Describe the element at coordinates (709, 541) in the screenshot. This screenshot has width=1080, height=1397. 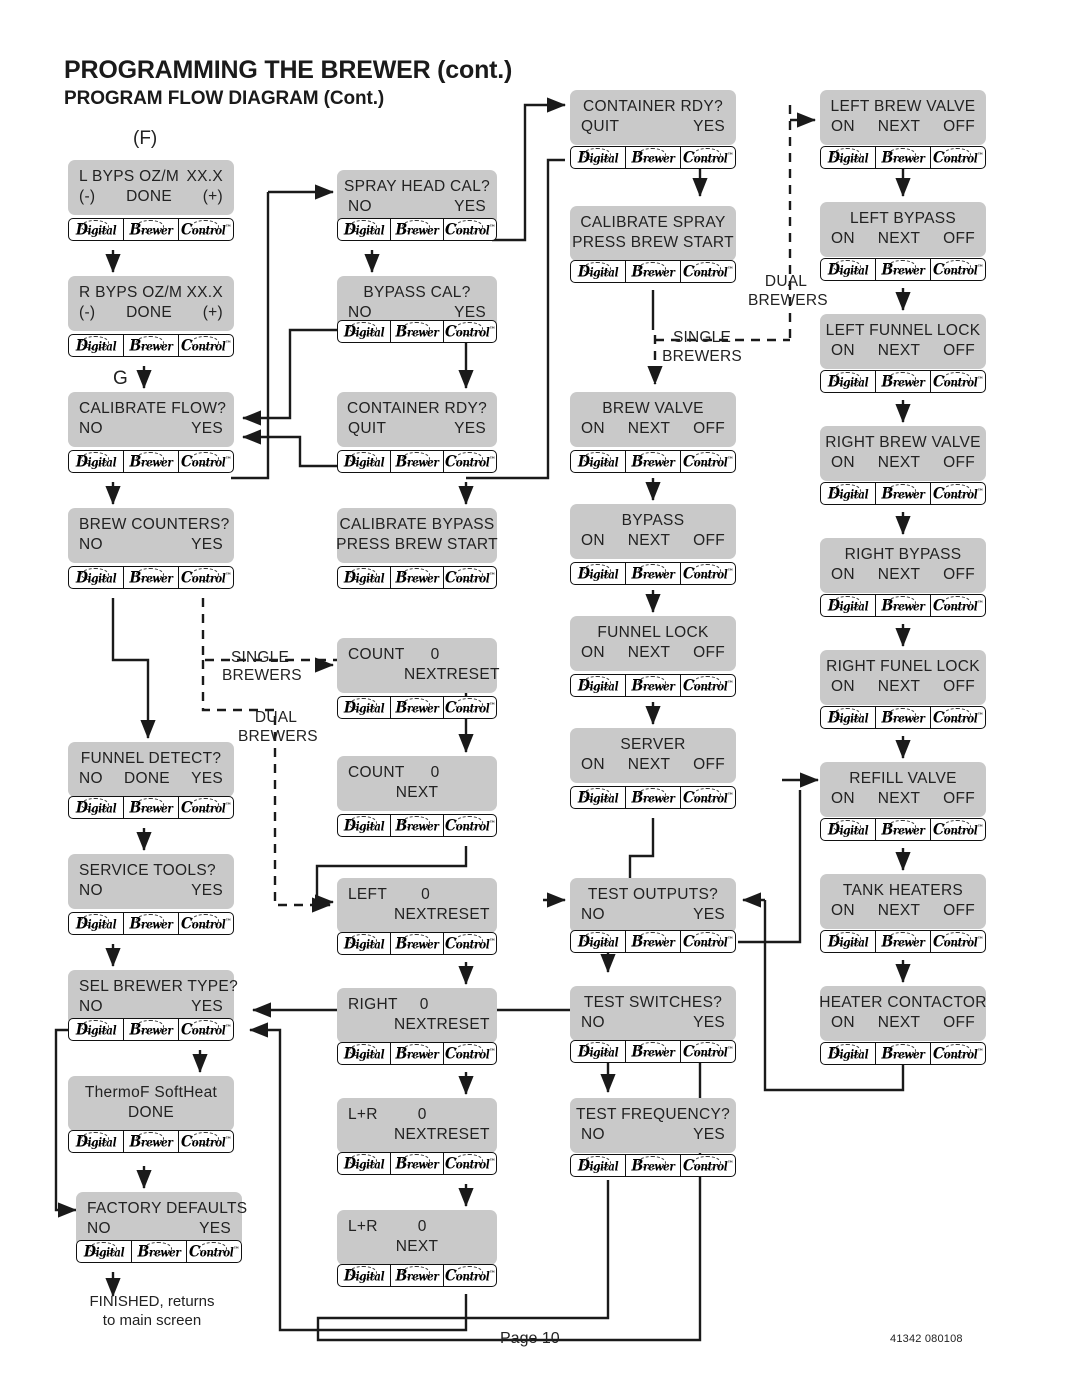
I see `node-bypass-off: OFF` at that location.